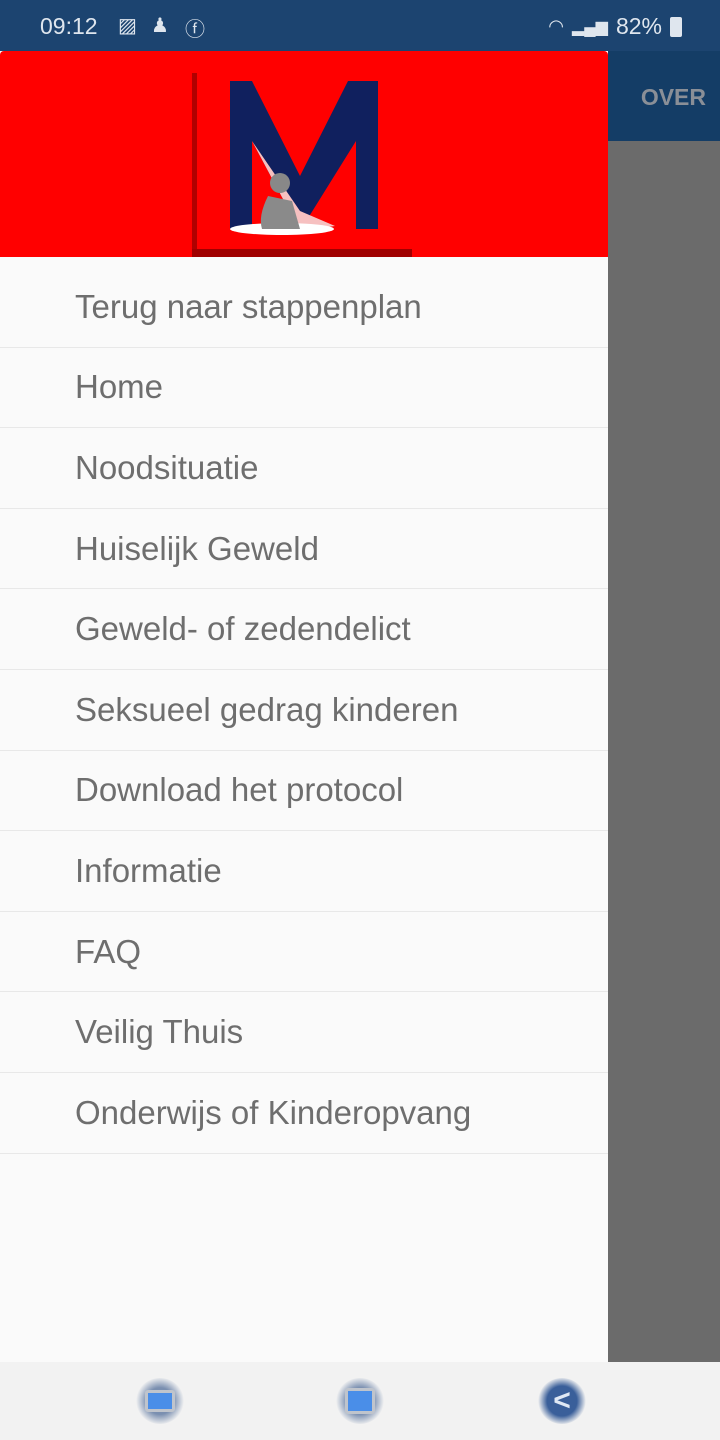 Image resolution: width=720 pixels, height=1440 pixels. I want to click on home-button, so click(360, 1401).